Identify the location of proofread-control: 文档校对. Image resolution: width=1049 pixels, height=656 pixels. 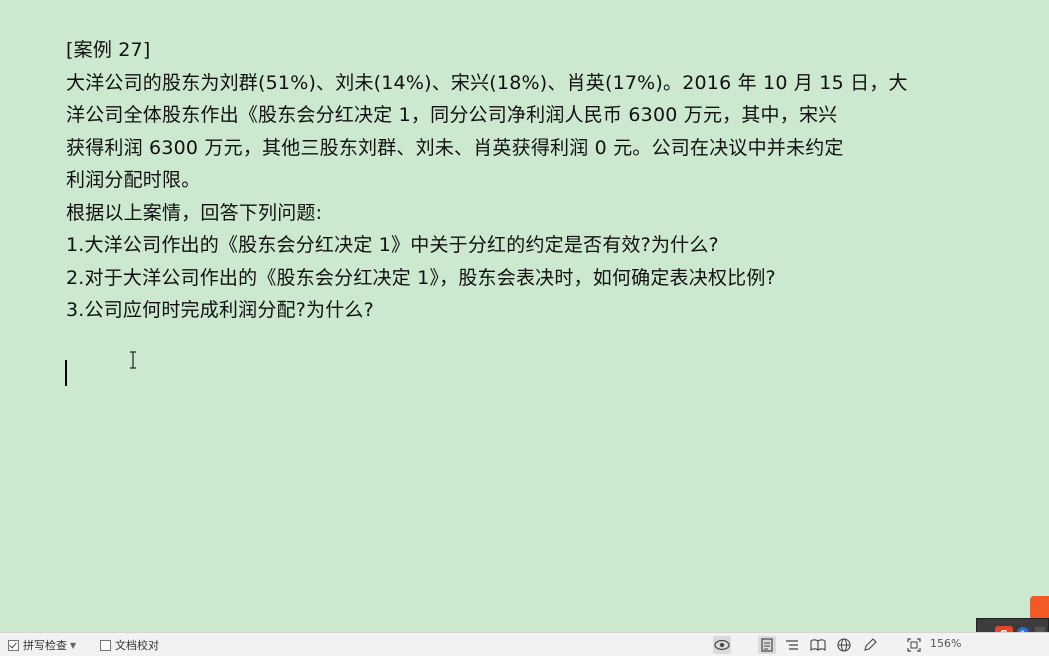
(129, 645).